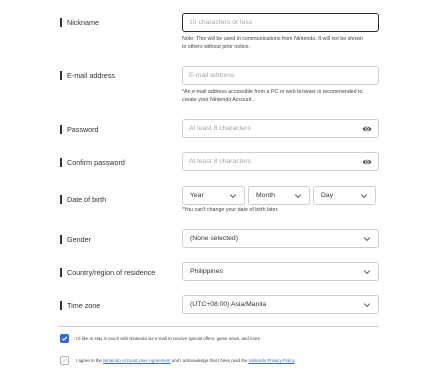  I want to click on dob-day-select: Day, so click(344, 195).